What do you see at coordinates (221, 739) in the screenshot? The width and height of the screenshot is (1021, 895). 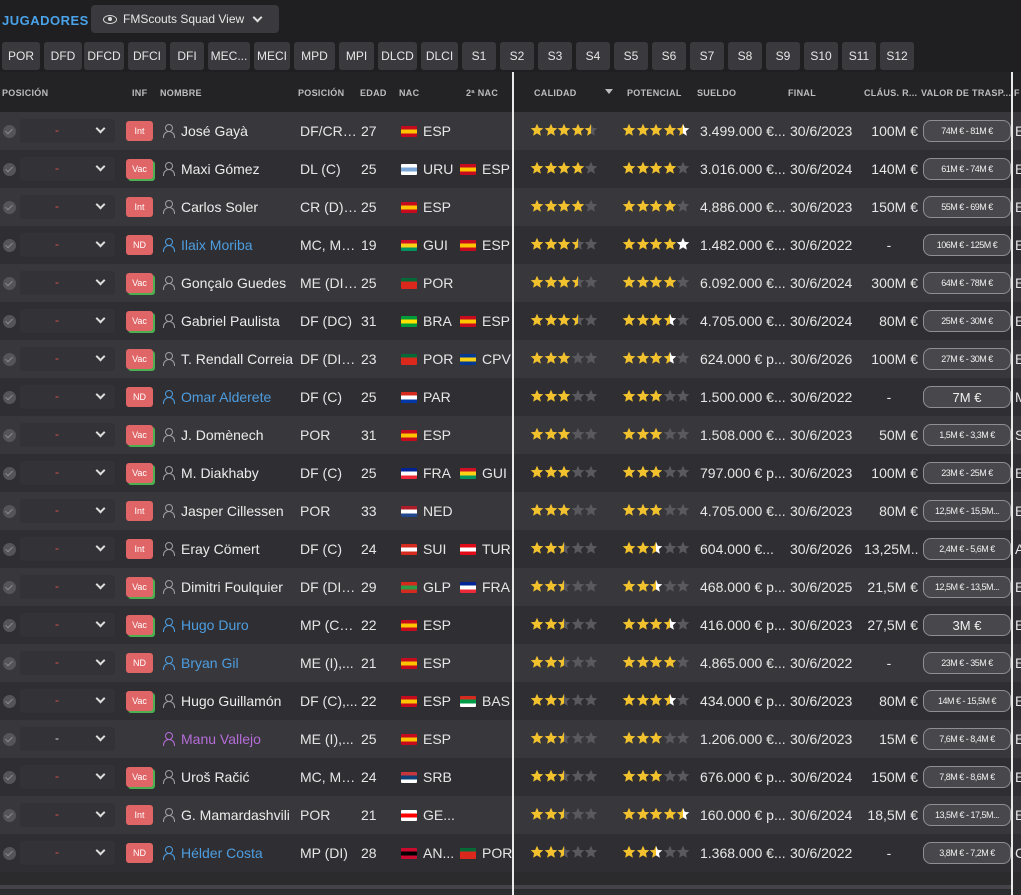 I see `player-name-link: Manu Vallejo` at bounding box center [221, 739].